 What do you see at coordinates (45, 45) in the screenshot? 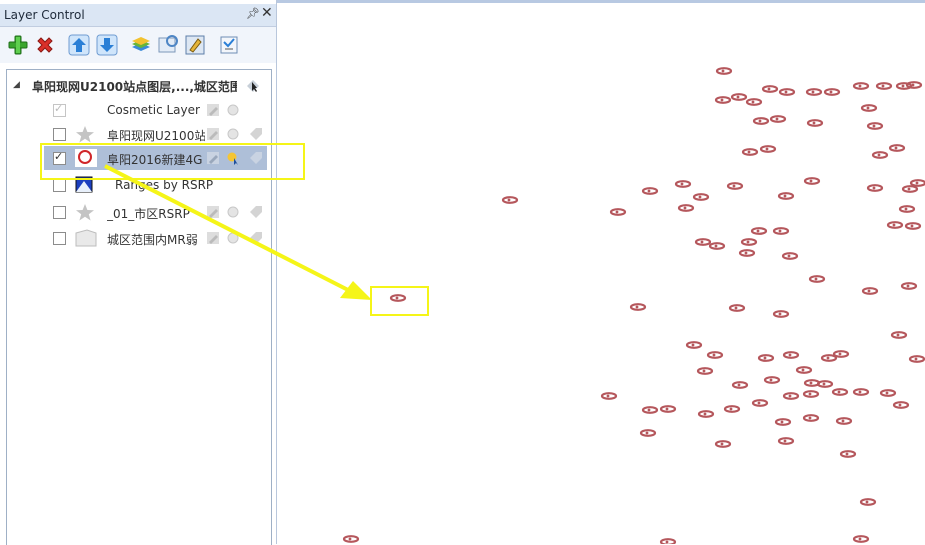
I see `remove-layer-icon` at bounding box center [45, 45].